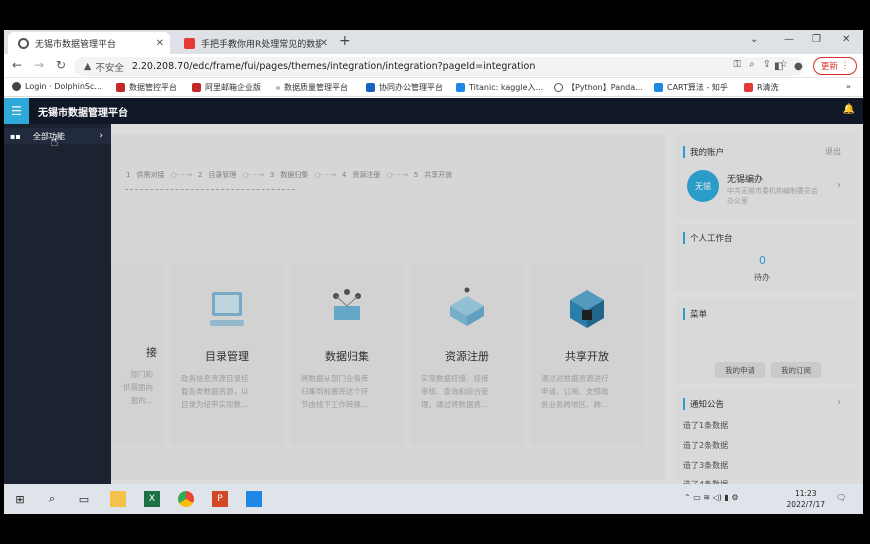 The height and width of the screenshot is (544, 870). What do you see at coordinates (146, 87) in the screenshot?
I see `bookmark-item: 数据管控平台` at bounding box center [146, 87].